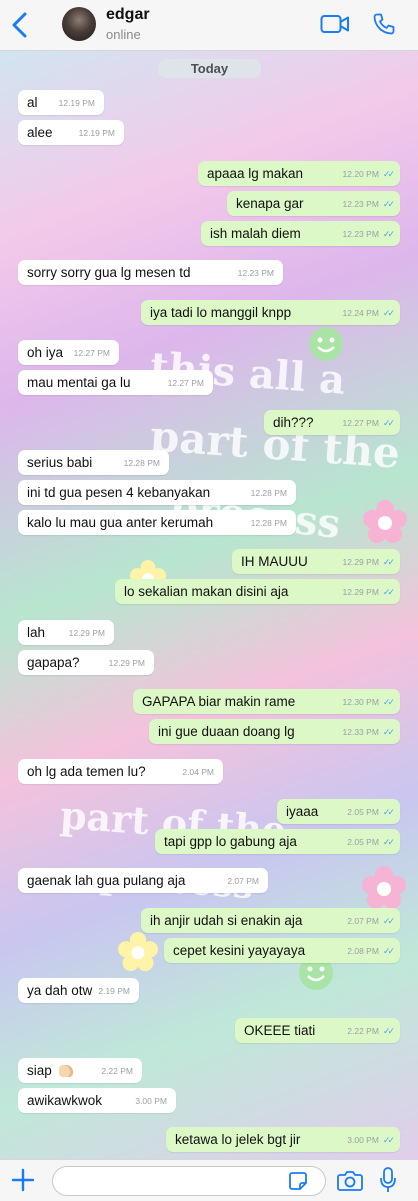 Image resolution: width=418 pixels, height=1201 pixels. I want to click on phone-call-icon, so click(384, 24).